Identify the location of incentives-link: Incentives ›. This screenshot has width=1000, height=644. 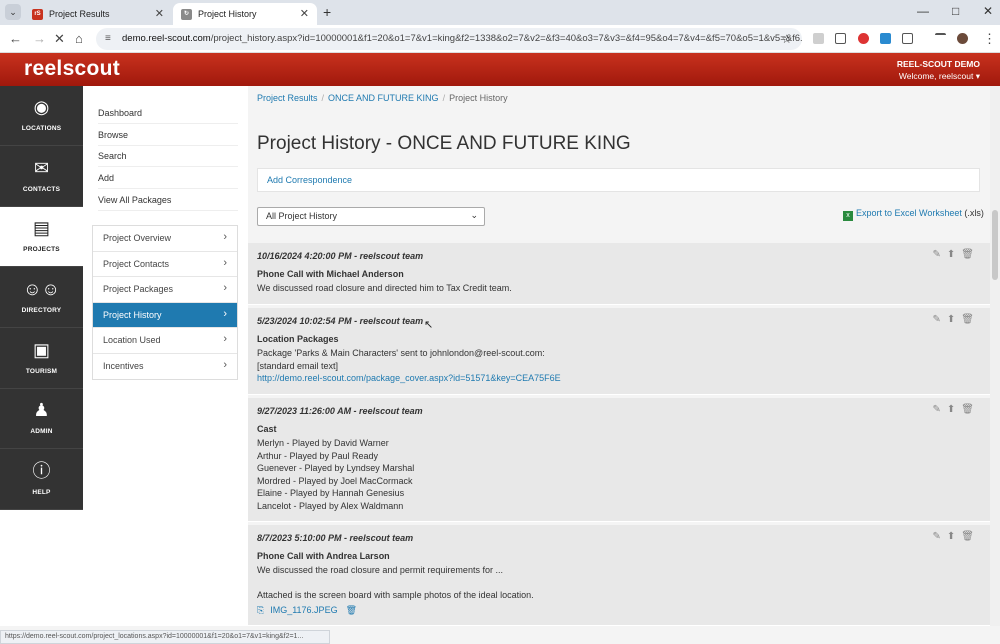
(165, 367).